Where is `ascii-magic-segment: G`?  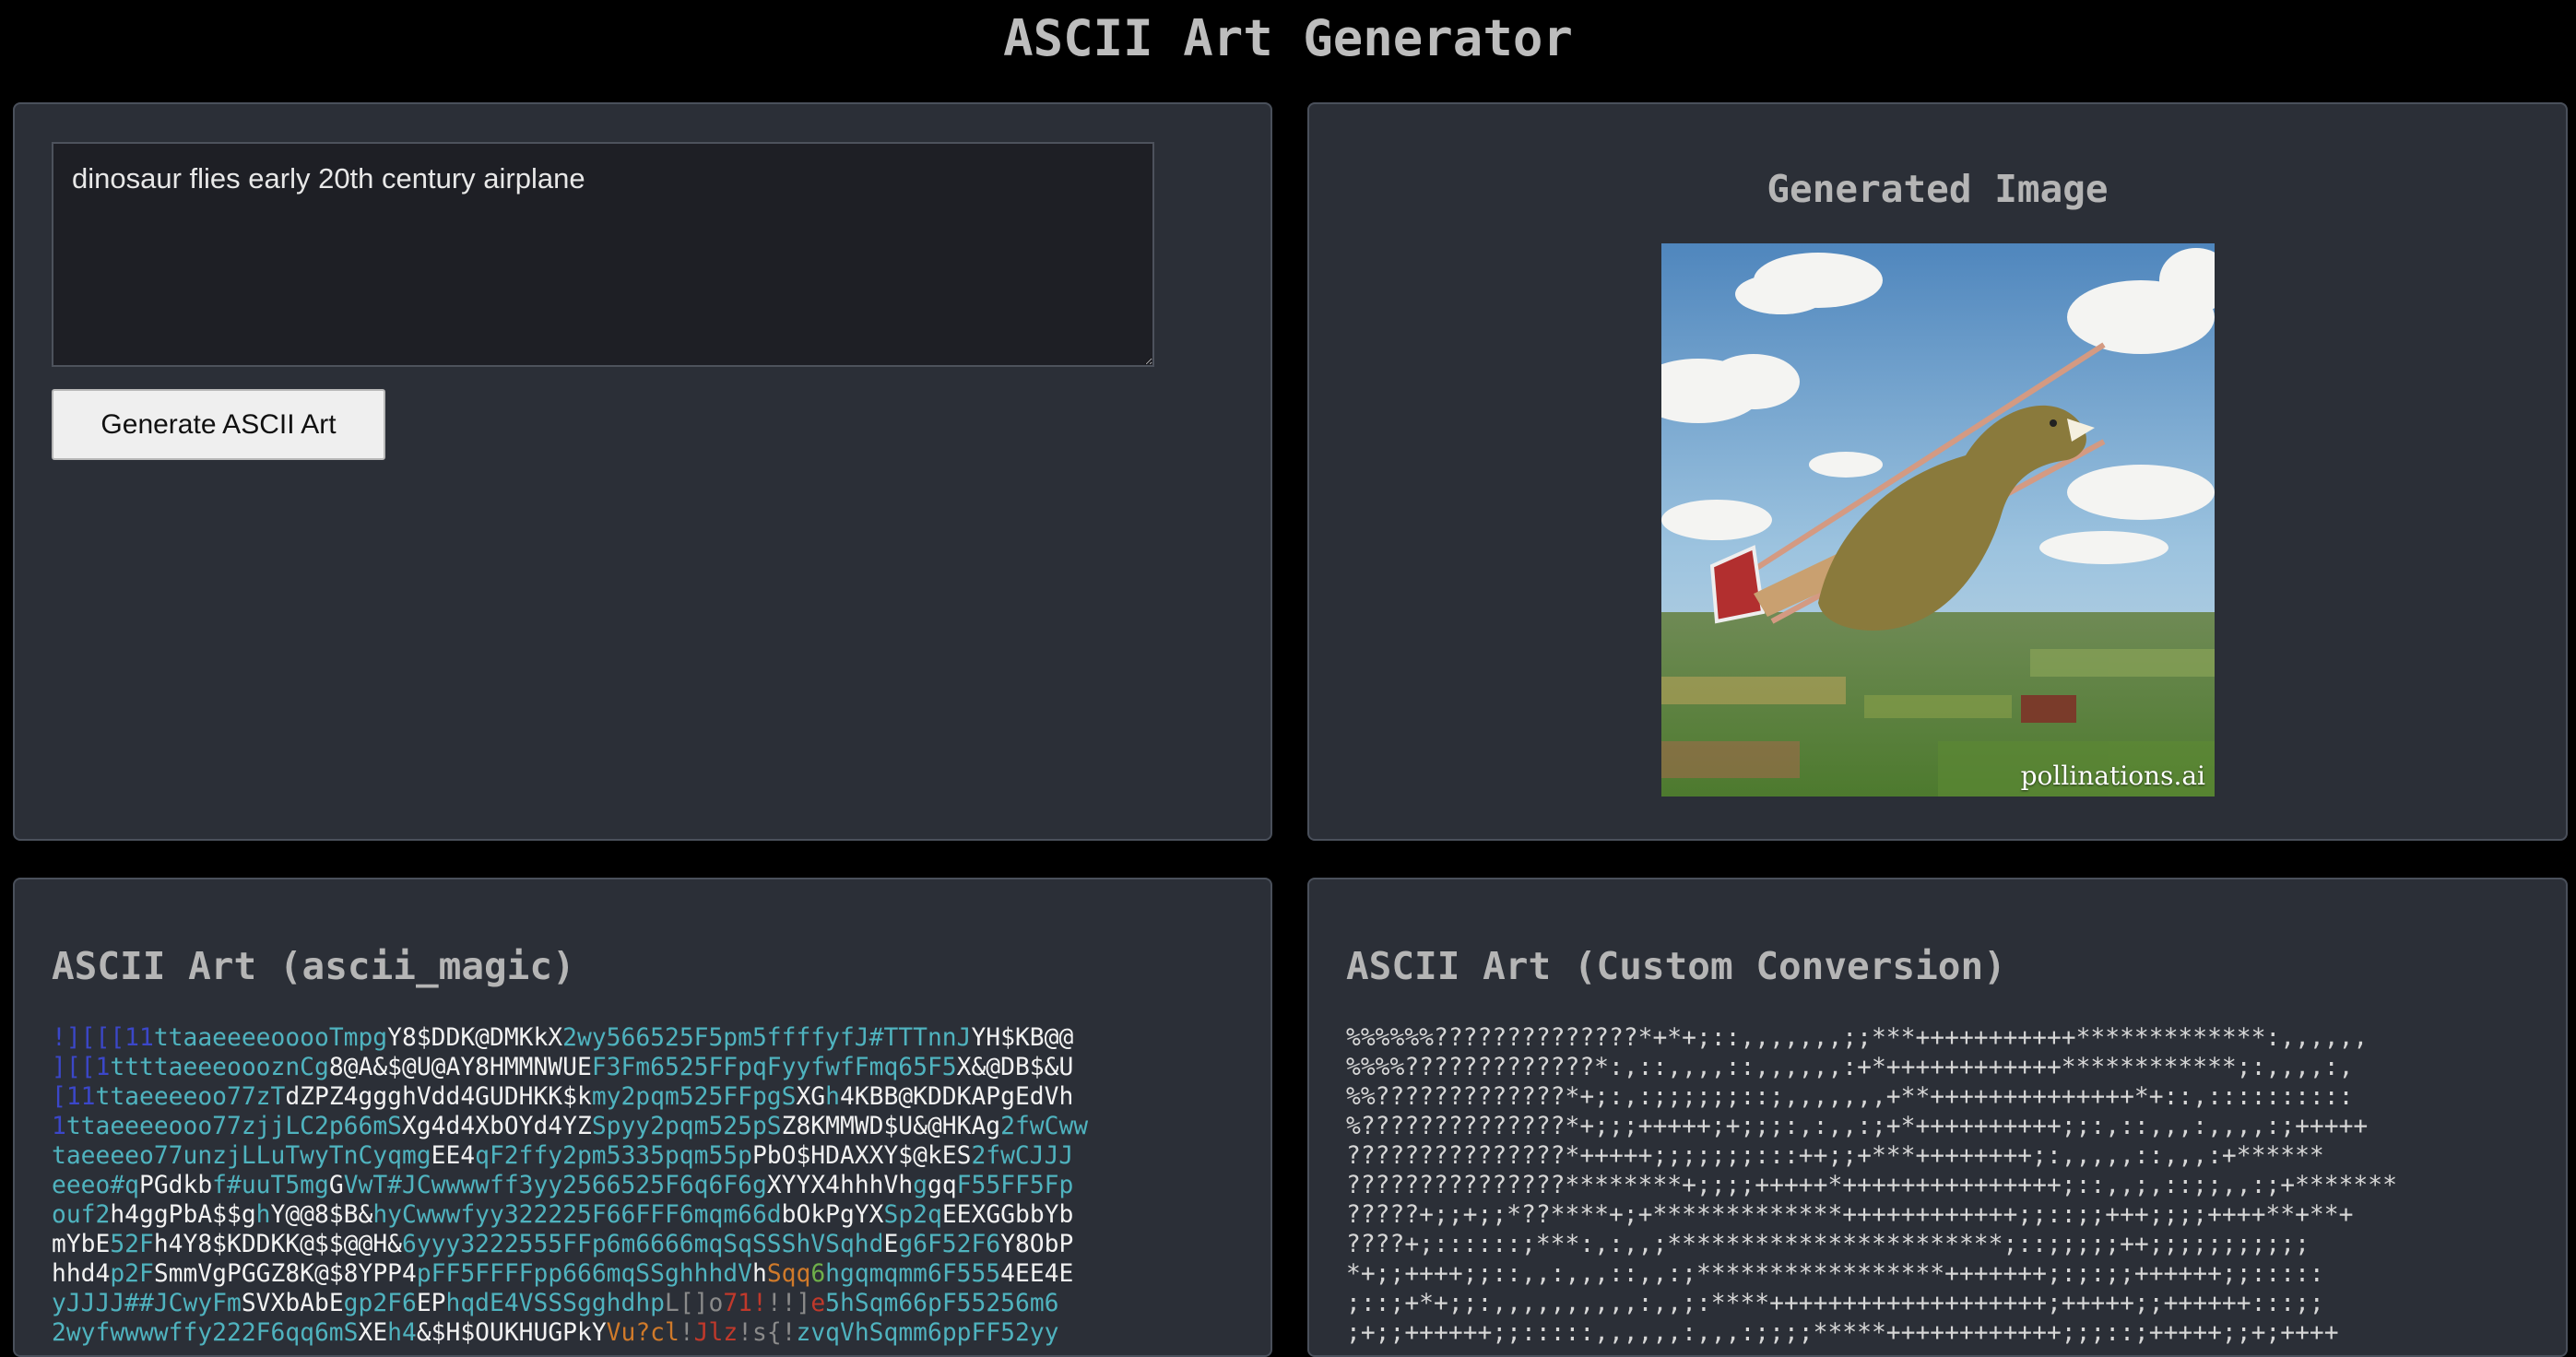 ascii-magic-segment: G is located at coordinates (336, 1185).